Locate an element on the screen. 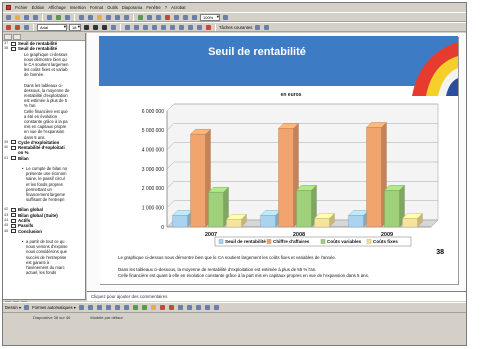  insert-picture-icon is located at coordinates (167, 17).